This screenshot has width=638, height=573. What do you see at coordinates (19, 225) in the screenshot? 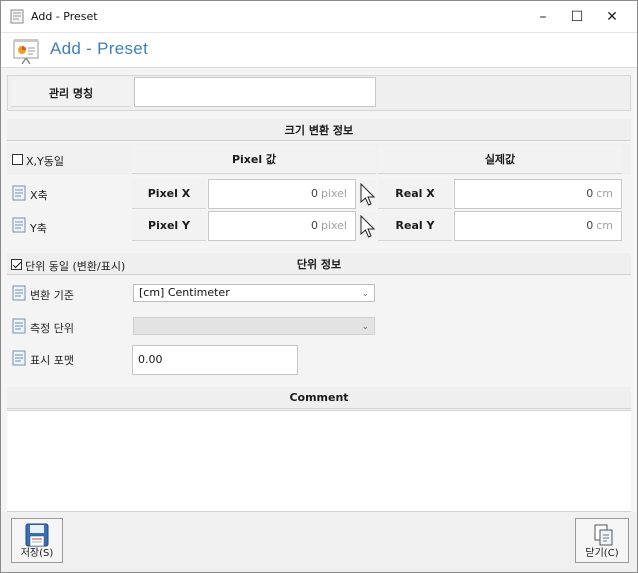
I see `y-axis-doc-icon` at bounding box center [19, 225].